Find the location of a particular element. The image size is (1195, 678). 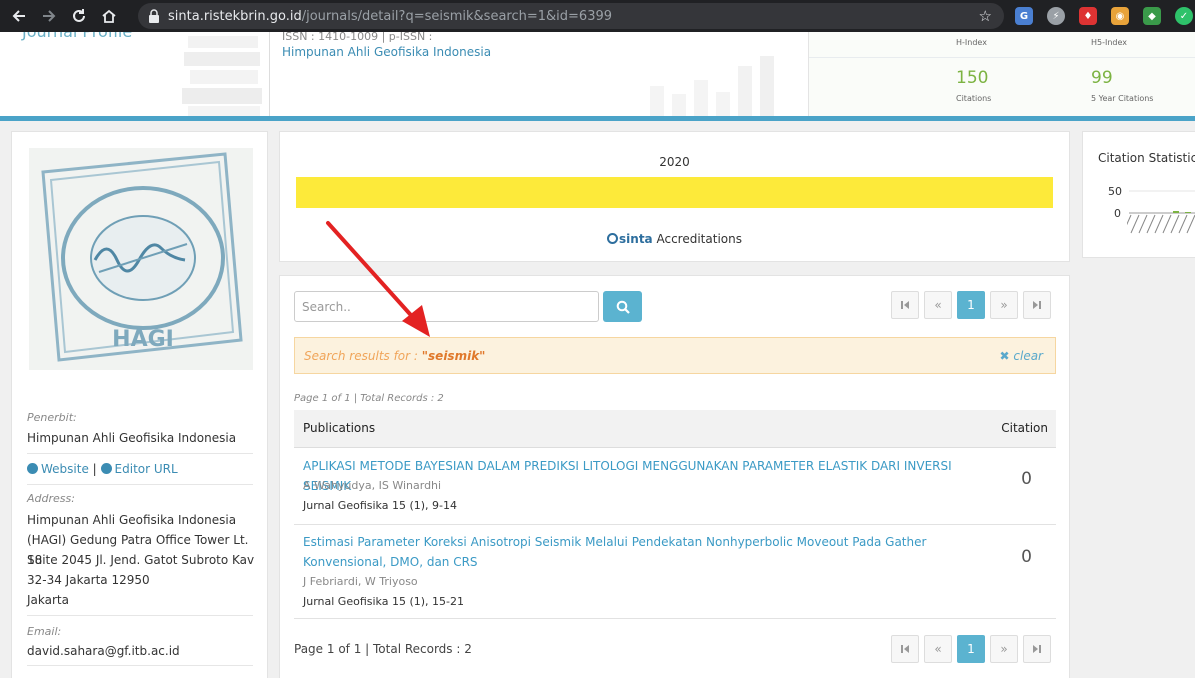

svg-text: HAGI is located at coordinates (143, 339).